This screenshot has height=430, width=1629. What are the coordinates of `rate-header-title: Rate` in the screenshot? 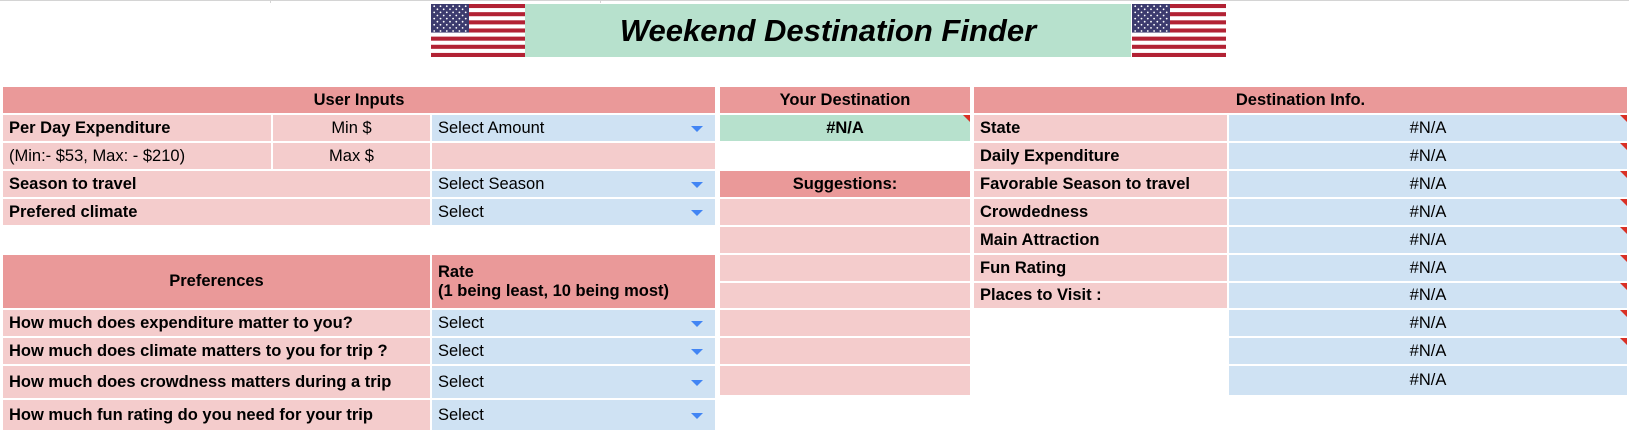 It's located at (456, 271).